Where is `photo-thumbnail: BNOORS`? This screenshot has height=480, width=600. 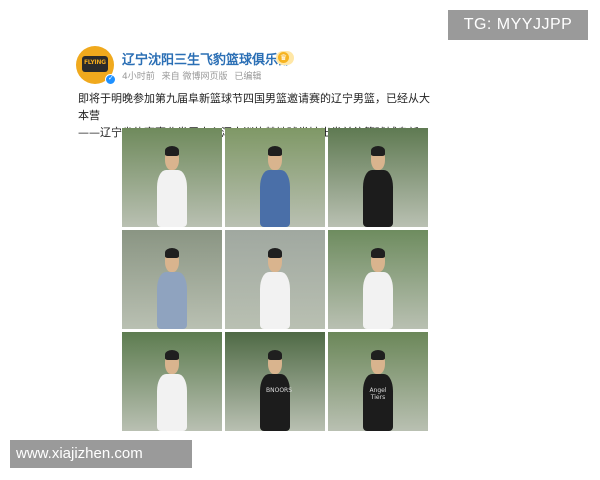
photo-thumbnail: BNOORS is located at coordinates (275, 381).